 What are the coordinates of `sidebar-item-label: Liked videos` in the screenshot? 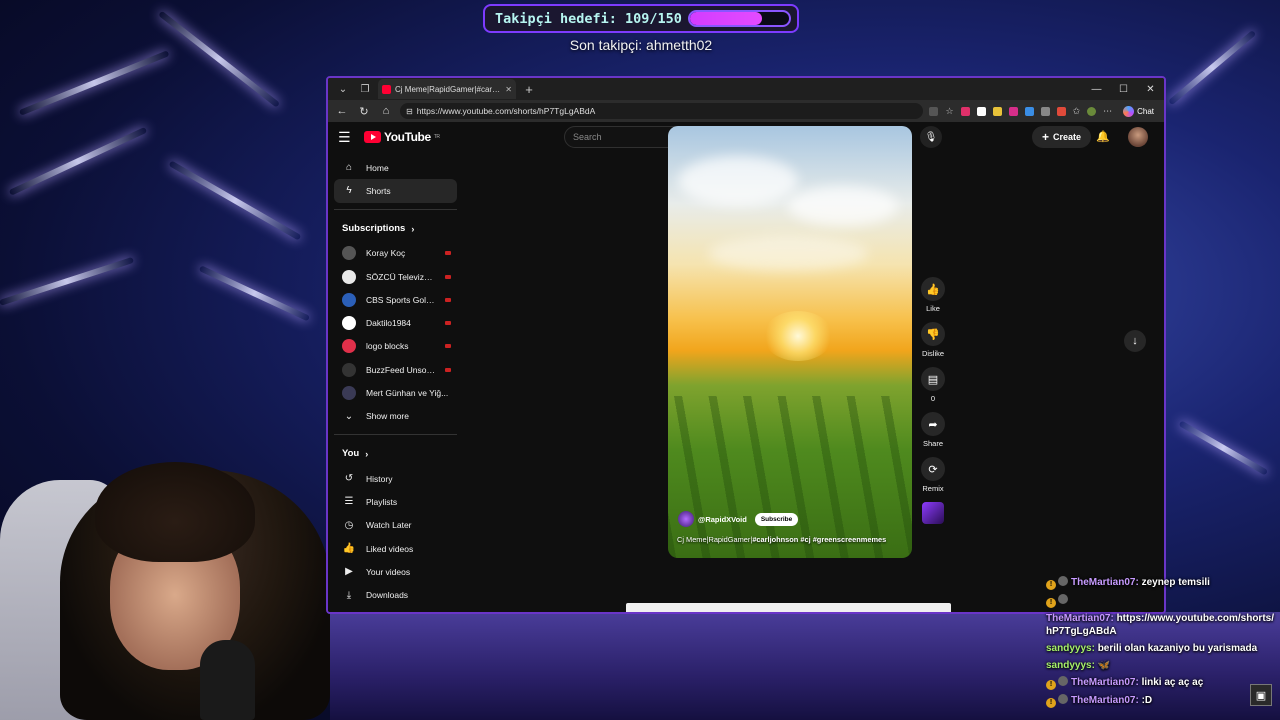 It's located at (390, 548).